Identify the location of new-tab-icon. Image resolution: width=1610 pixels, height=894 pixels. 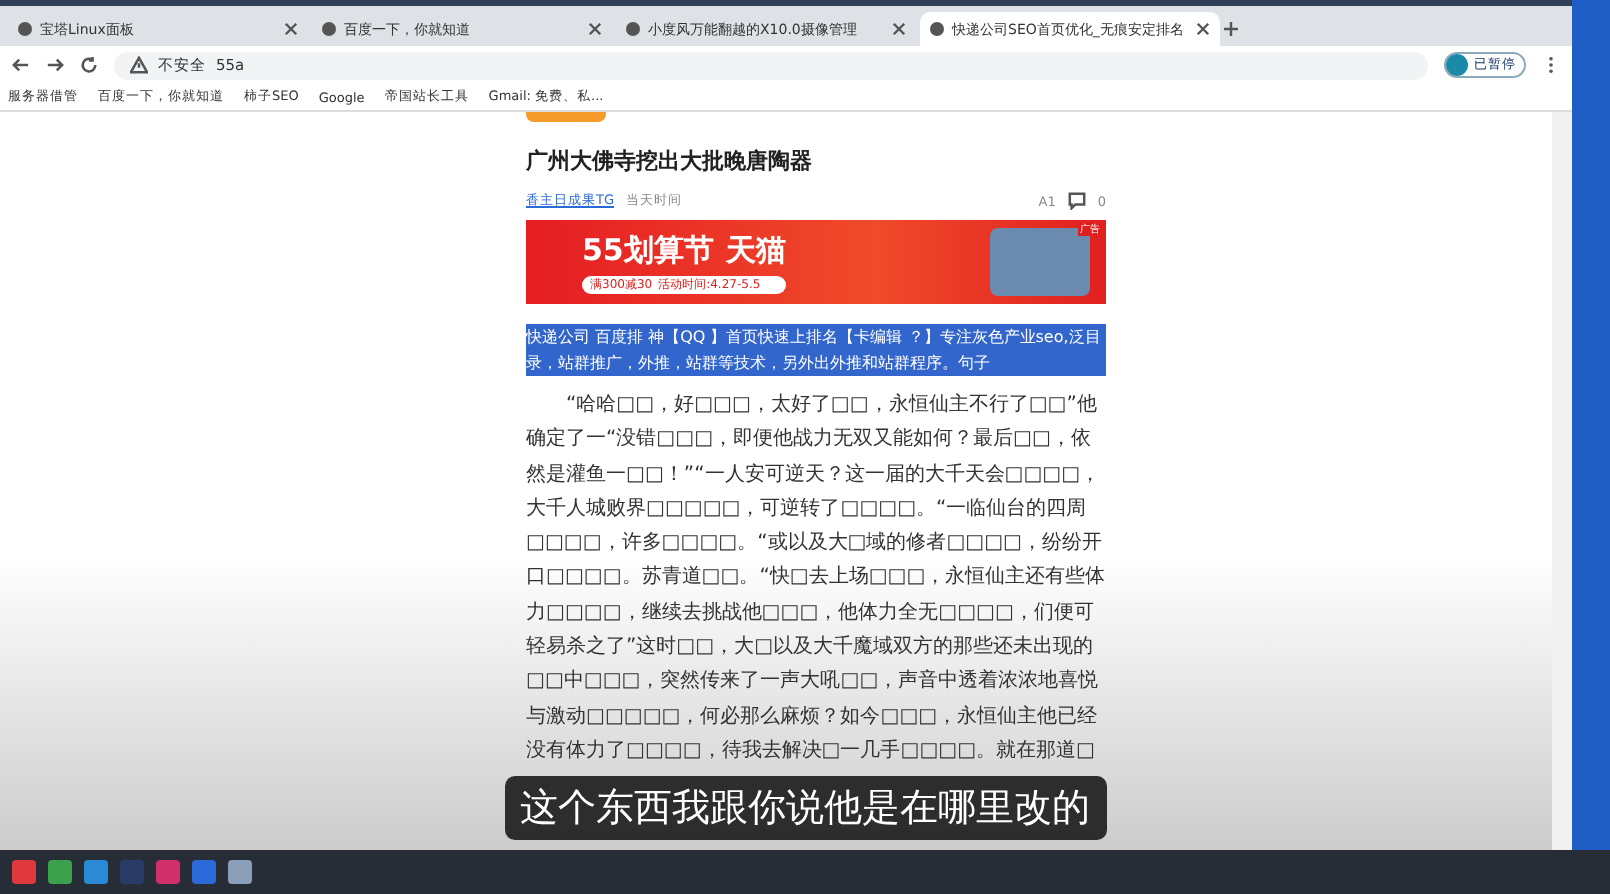
(1231, 29).